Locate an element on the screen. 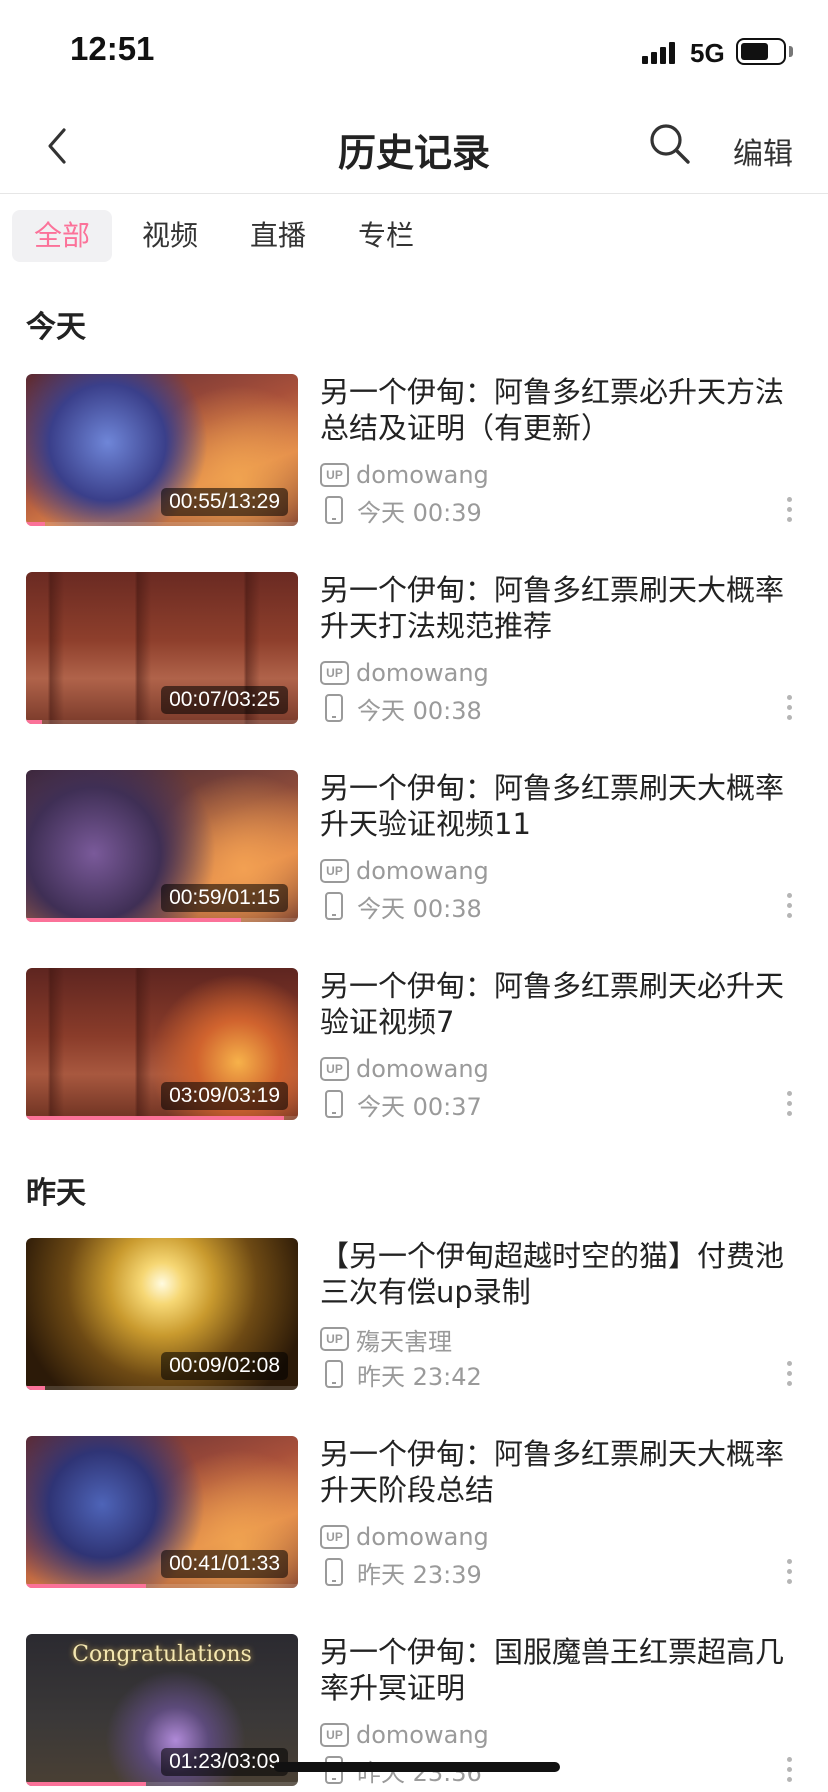 This screenshot has height=1792, width=828. status-bar: 12:51 5G is located at coordinates (414, 50).